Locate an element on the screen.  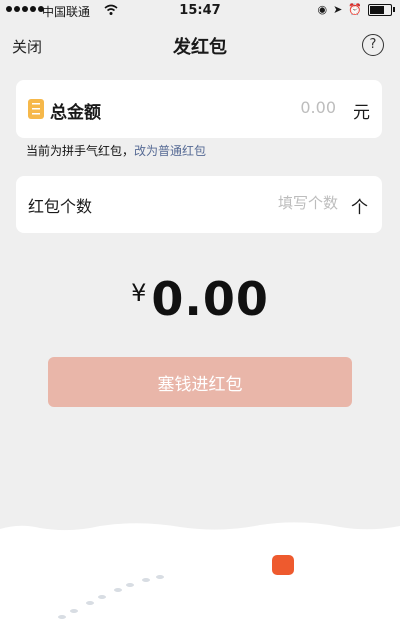
amount-unit: 元 is located at coordinates (361, 113).